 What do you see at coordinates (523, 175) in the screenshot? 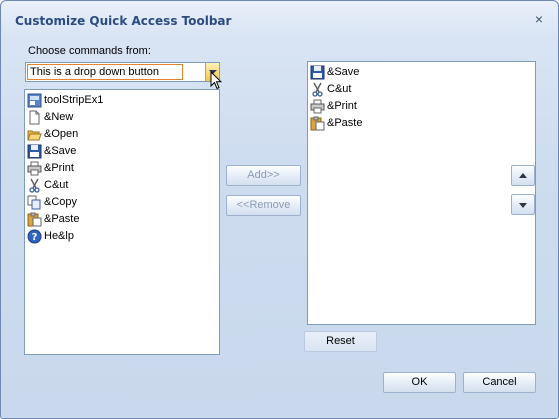
I see `move-up-button` at bounding box center [523, 175].